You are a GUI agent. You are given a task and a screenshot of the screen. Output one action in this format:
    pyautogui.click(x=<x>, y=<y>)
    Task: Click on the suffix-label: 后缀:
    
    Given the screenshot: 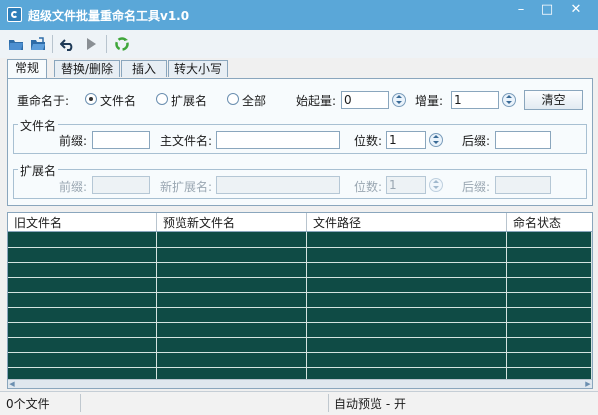 What is the action you would take?
    pyautogui.click(x=476, y=141)
    